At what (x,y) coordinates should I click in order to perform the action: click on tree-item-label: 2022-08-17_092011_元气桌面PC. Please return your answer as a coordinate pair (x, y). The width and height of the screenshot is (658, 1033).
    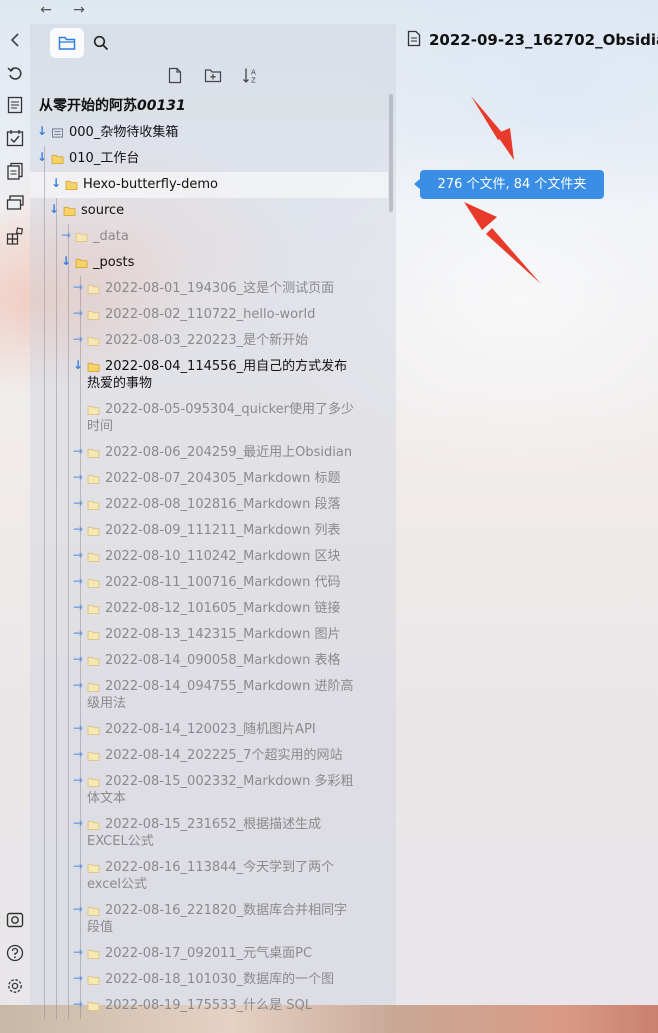
    Looking at the image, I should click on (209, 953).